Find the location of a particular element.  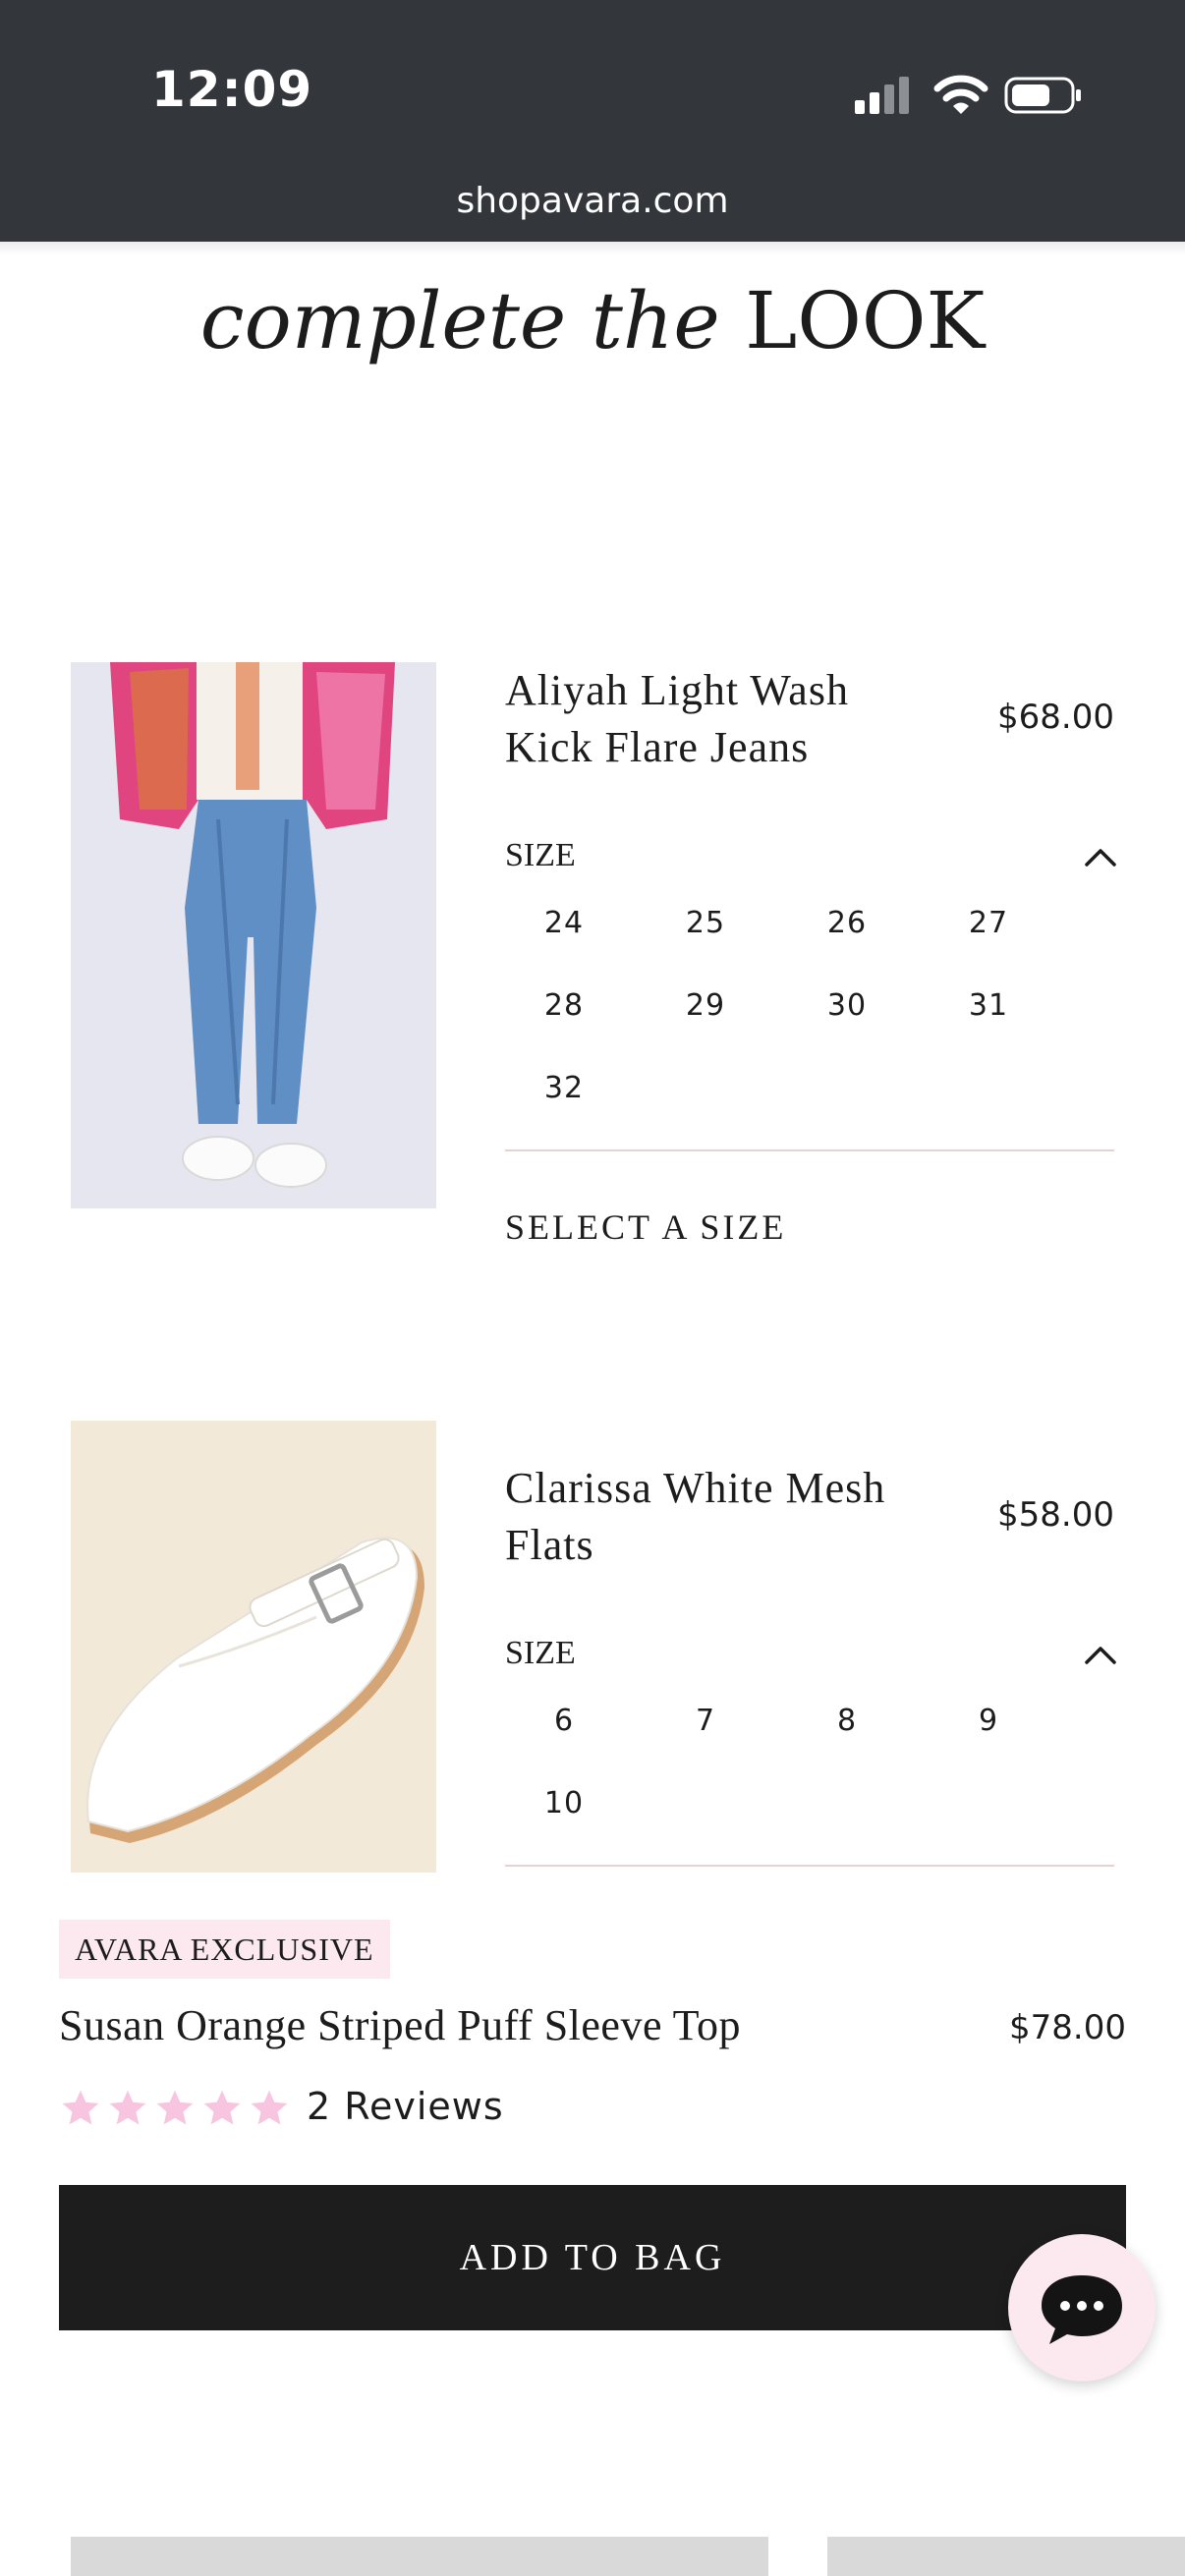

status-icons is located at coordinates (968, 94).